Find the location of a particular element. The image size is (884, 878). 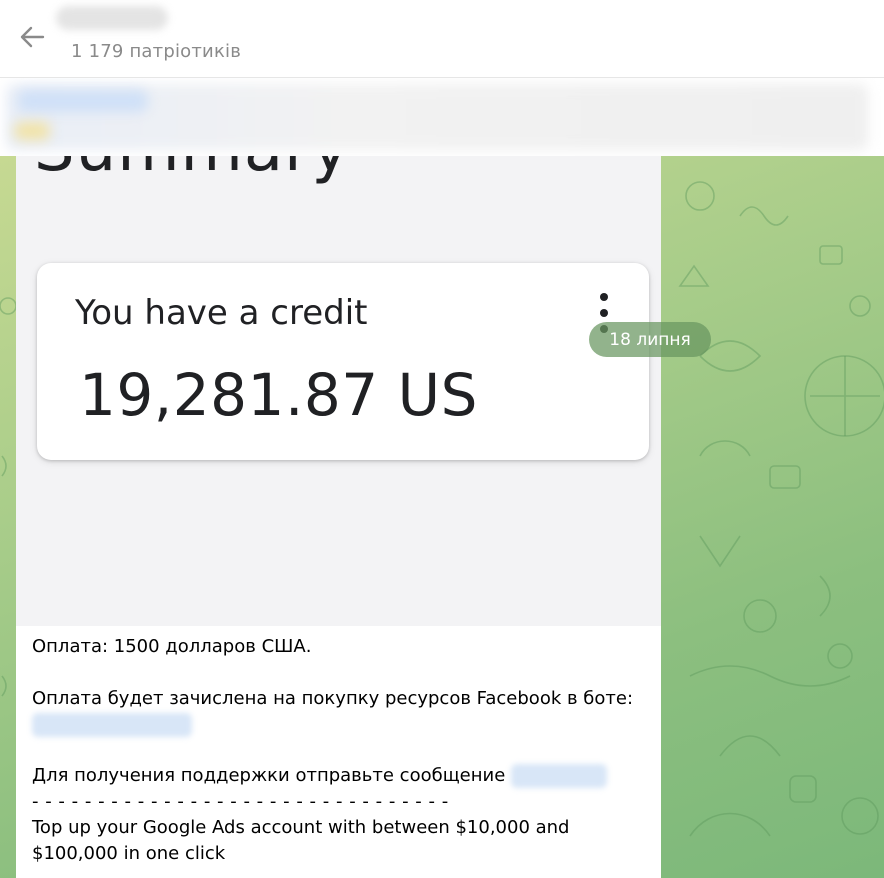

pinned-emoji-redacted is located at coordinates (32, 131).